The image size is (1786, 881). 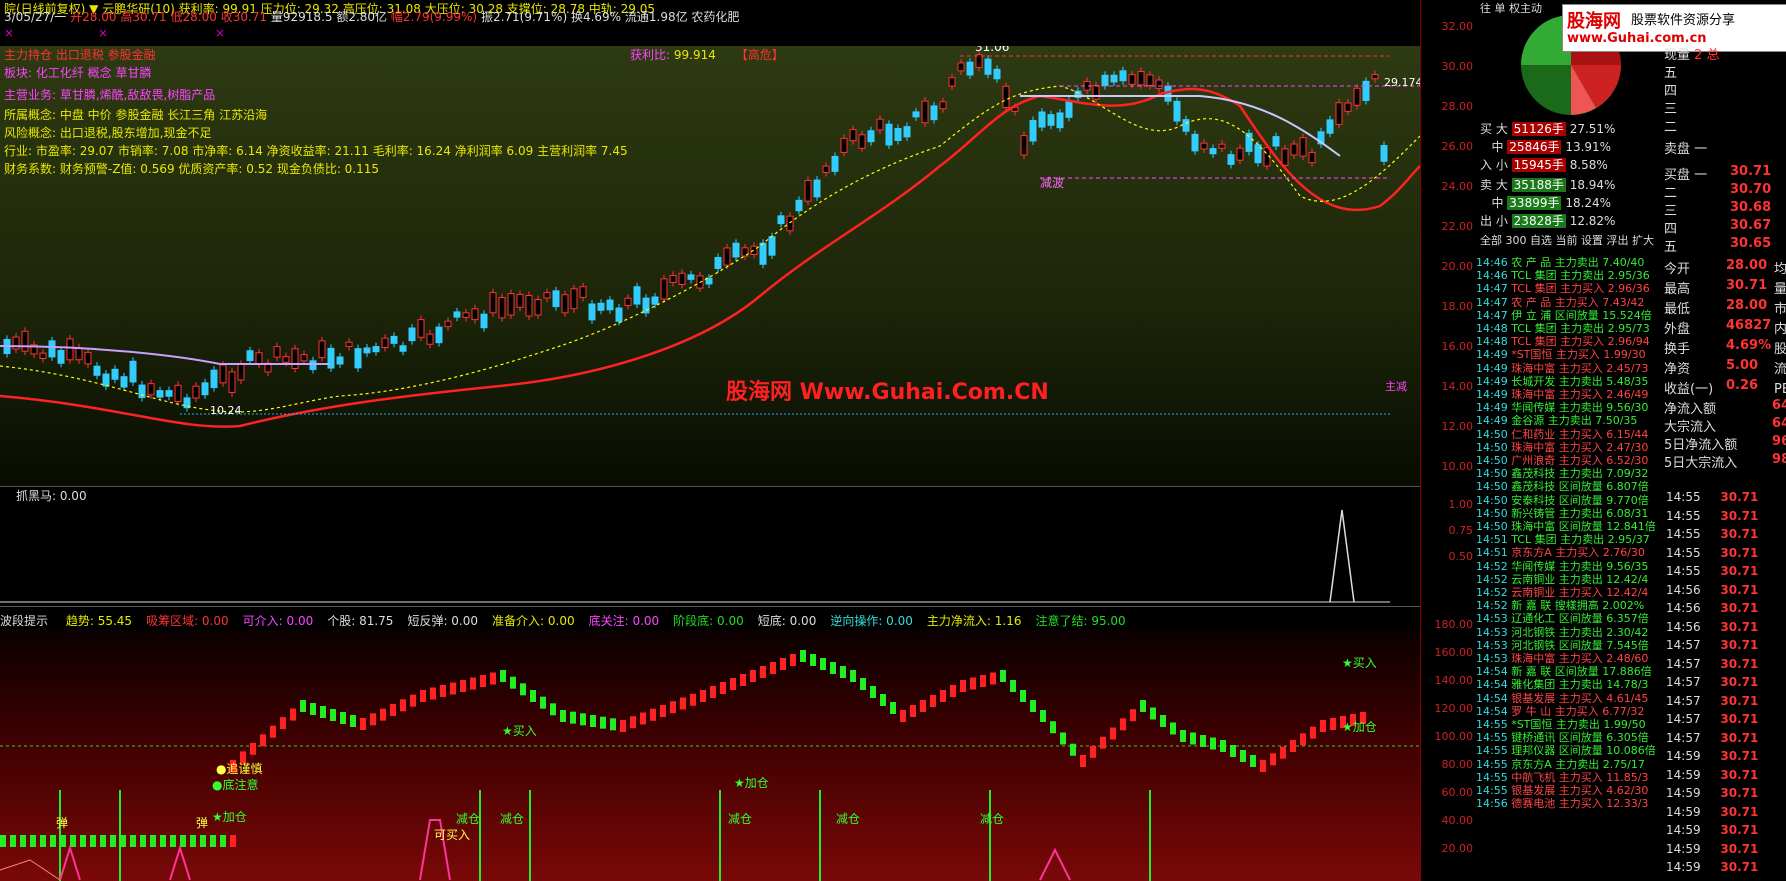 I want to click on axis-tick: 30.00, so click(x=1457, y=66).